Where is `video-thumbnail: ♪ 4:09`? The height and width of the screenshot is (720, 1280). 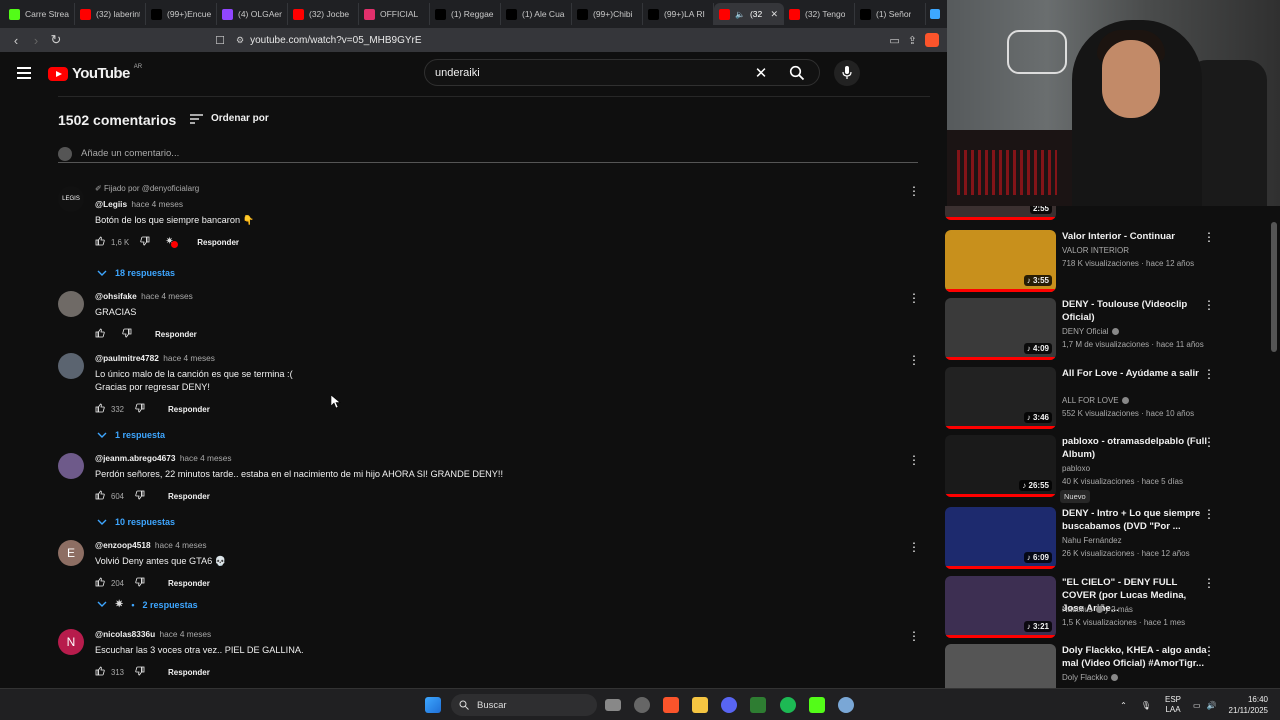
video-thumbnail: ♪ 4:09 is located at coordinates (1000, 329).